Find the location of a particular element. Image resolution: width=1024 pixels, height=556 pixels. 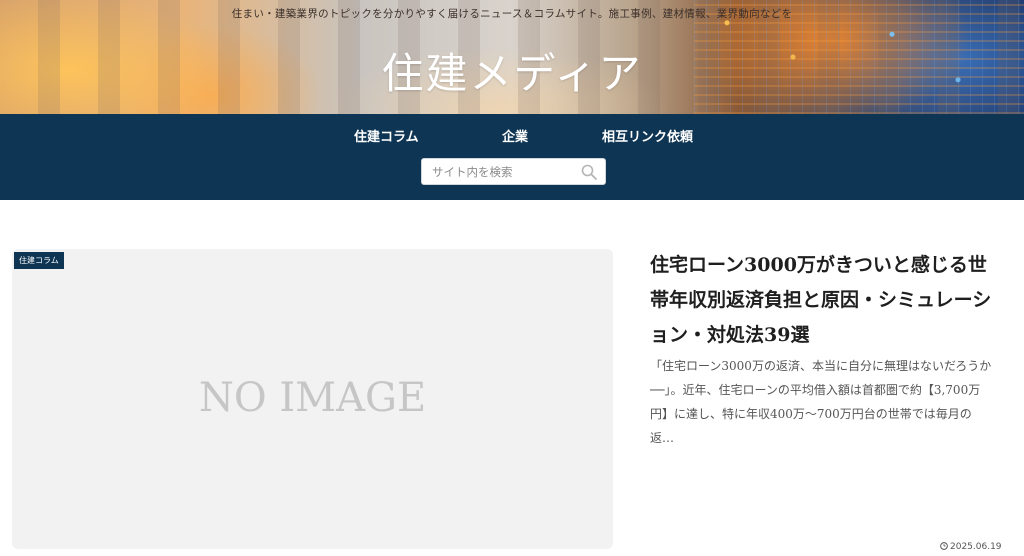

nav-item-column: 住建コラム is located at coordinates (386, 135).